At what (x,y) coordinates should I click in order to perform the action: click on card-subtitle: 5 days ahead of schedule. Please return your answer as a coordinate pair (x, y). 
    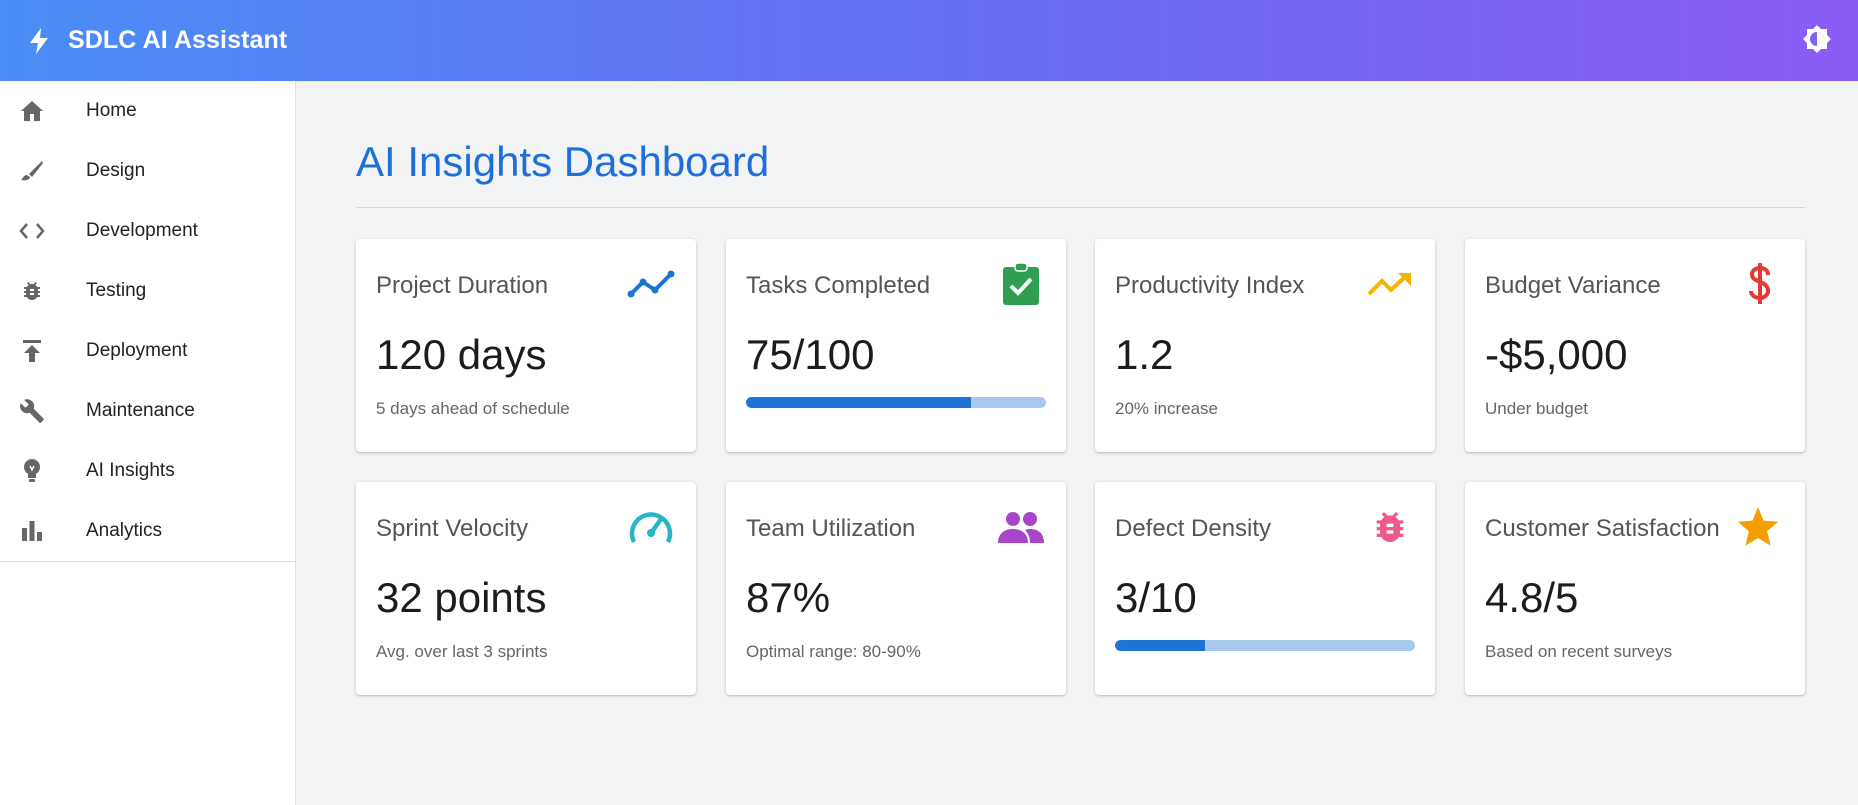
    Looking at the image, I should click on (473, 408).